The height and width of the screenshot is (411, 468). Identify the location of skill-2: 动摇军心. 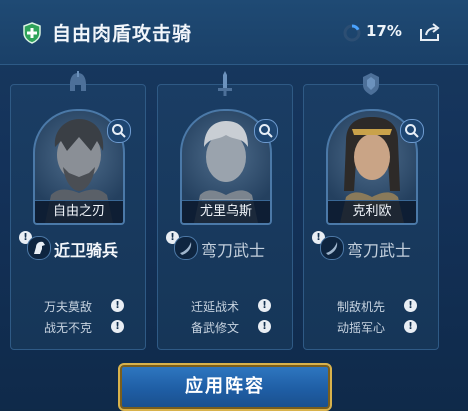
(361, 328).